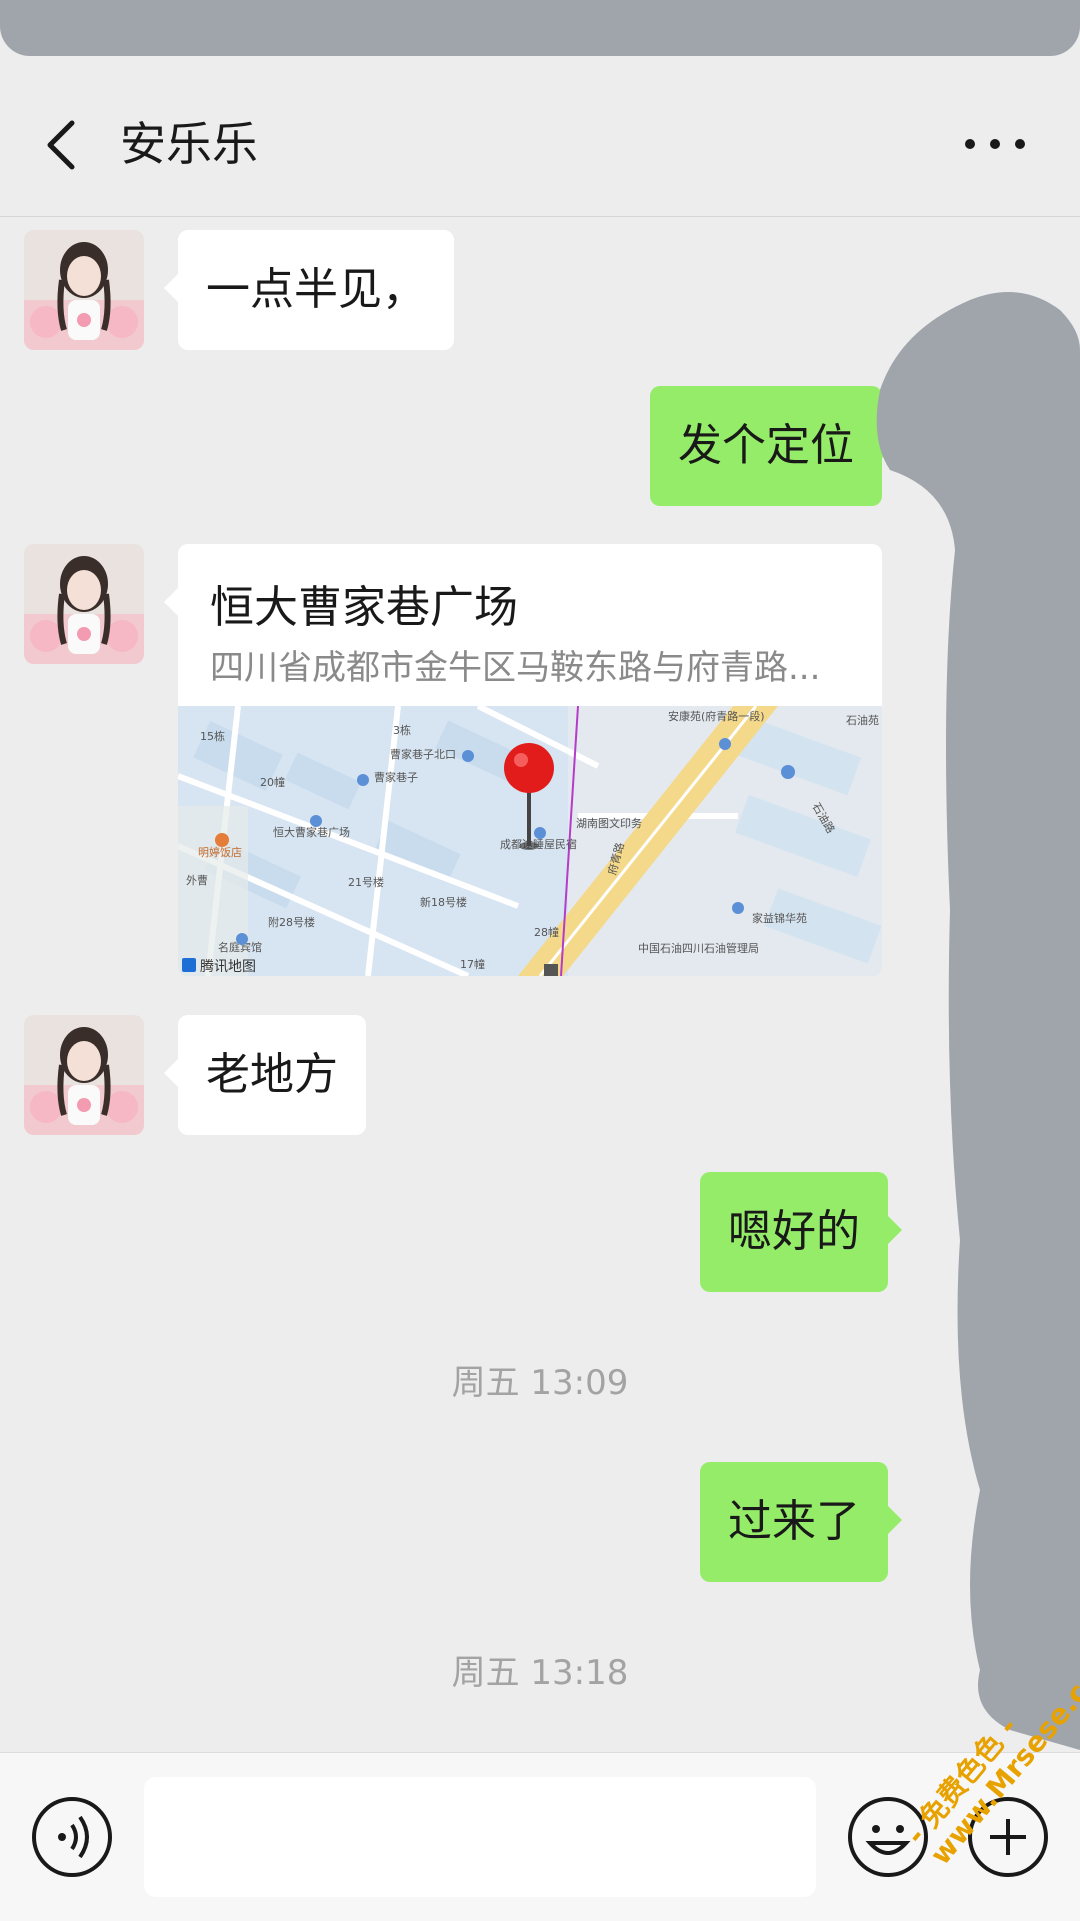  Describe the element at coordinates (480, 1837) in the screenshot. I see `message-input` at that location.